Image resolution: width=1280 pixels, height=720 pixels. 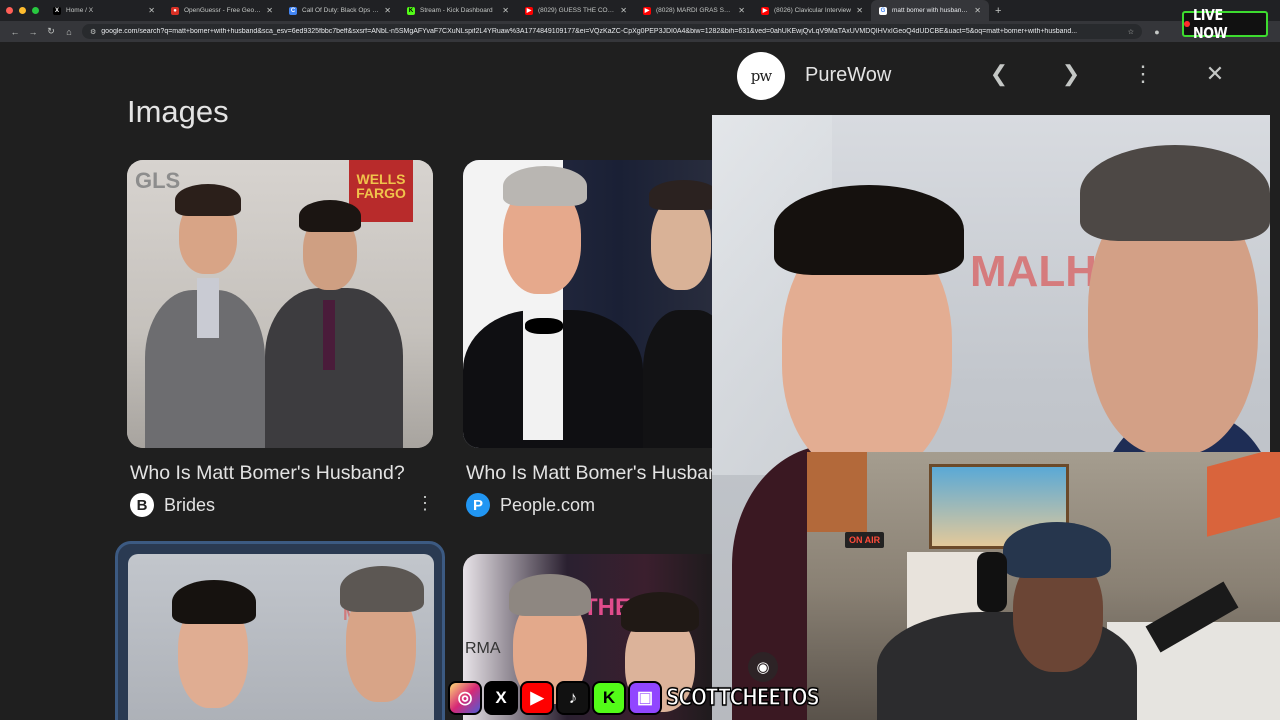 What do you see at coordinates (1043, 586) in the screenshot?
I see `webcam-overlay: ON AIR` at bounding box center [1043, 586].